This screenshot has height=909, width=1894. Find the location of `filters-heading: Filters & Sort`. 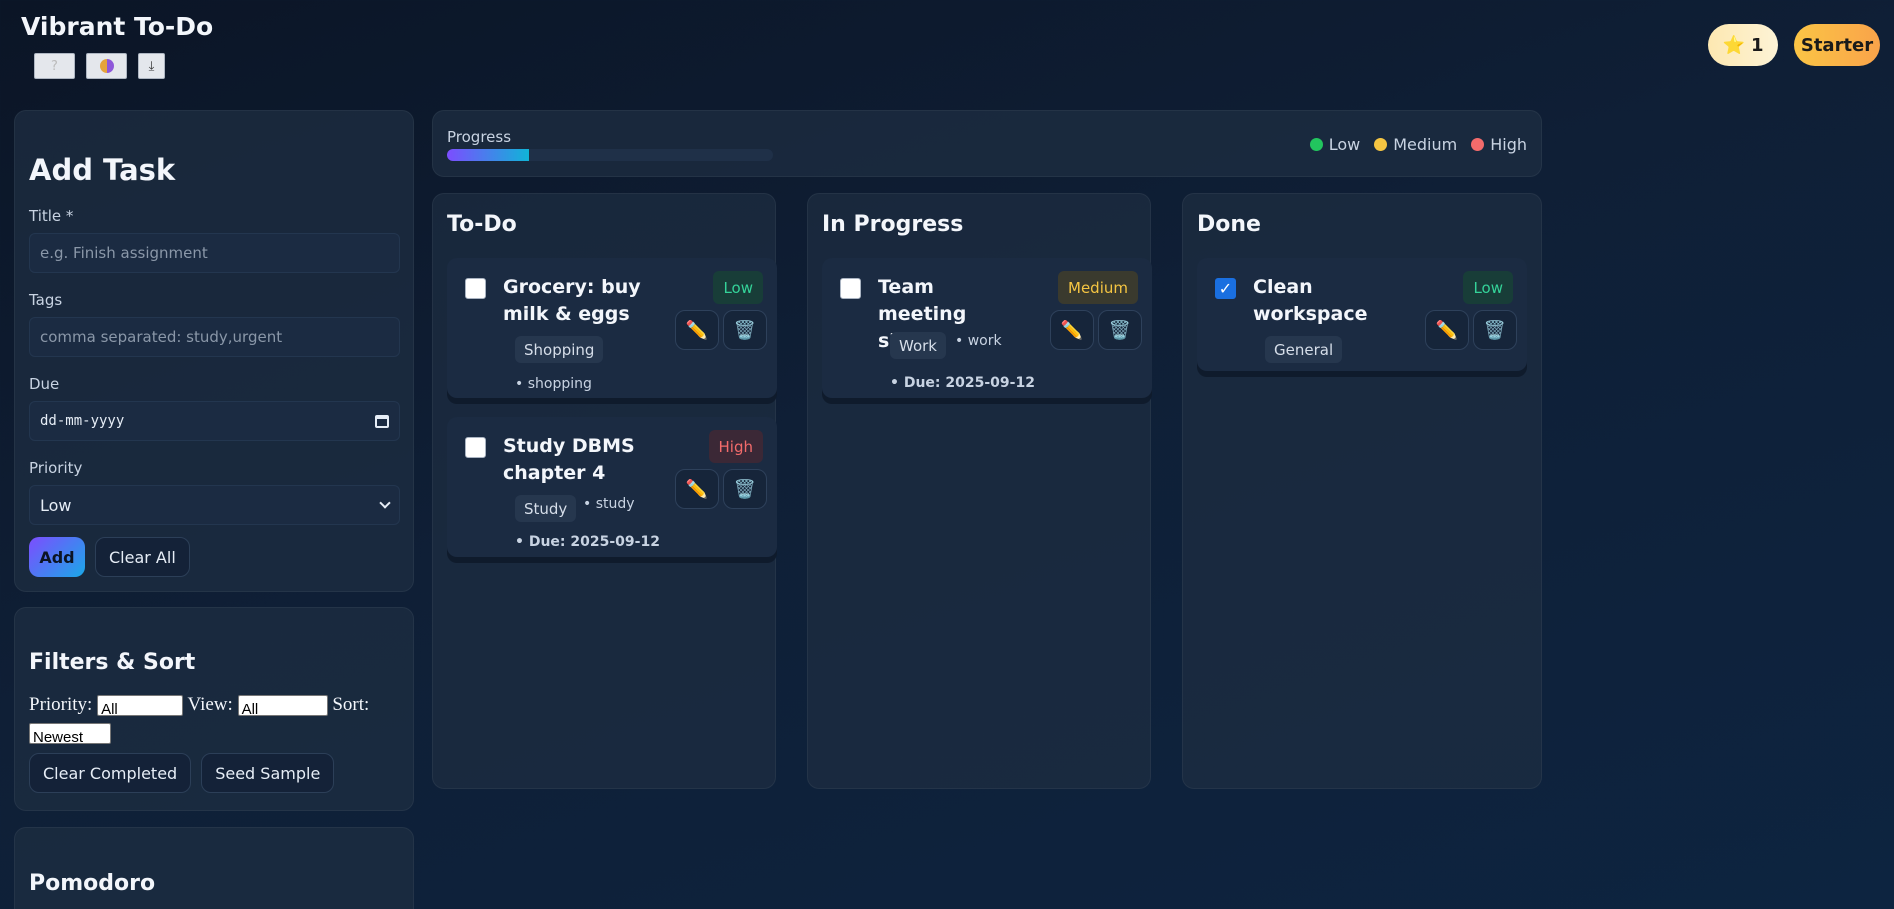

filters-heading: Filters & Sort is located at coordinates (112, 662).